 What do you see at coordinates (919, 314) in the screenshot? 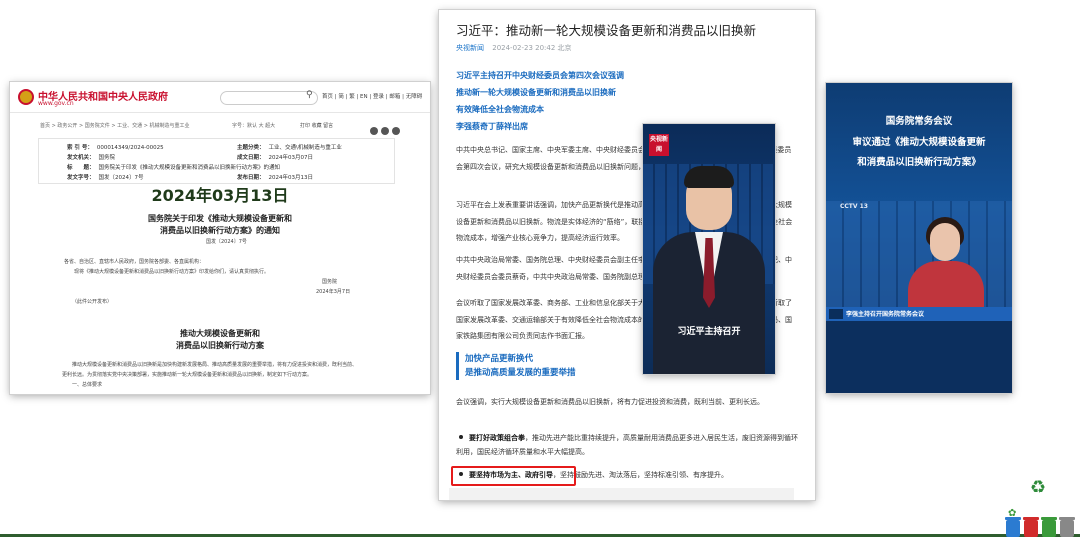
I see `lower-third-bar: 李强主持召开国务院常务会议` at bounding box center [919, 314].